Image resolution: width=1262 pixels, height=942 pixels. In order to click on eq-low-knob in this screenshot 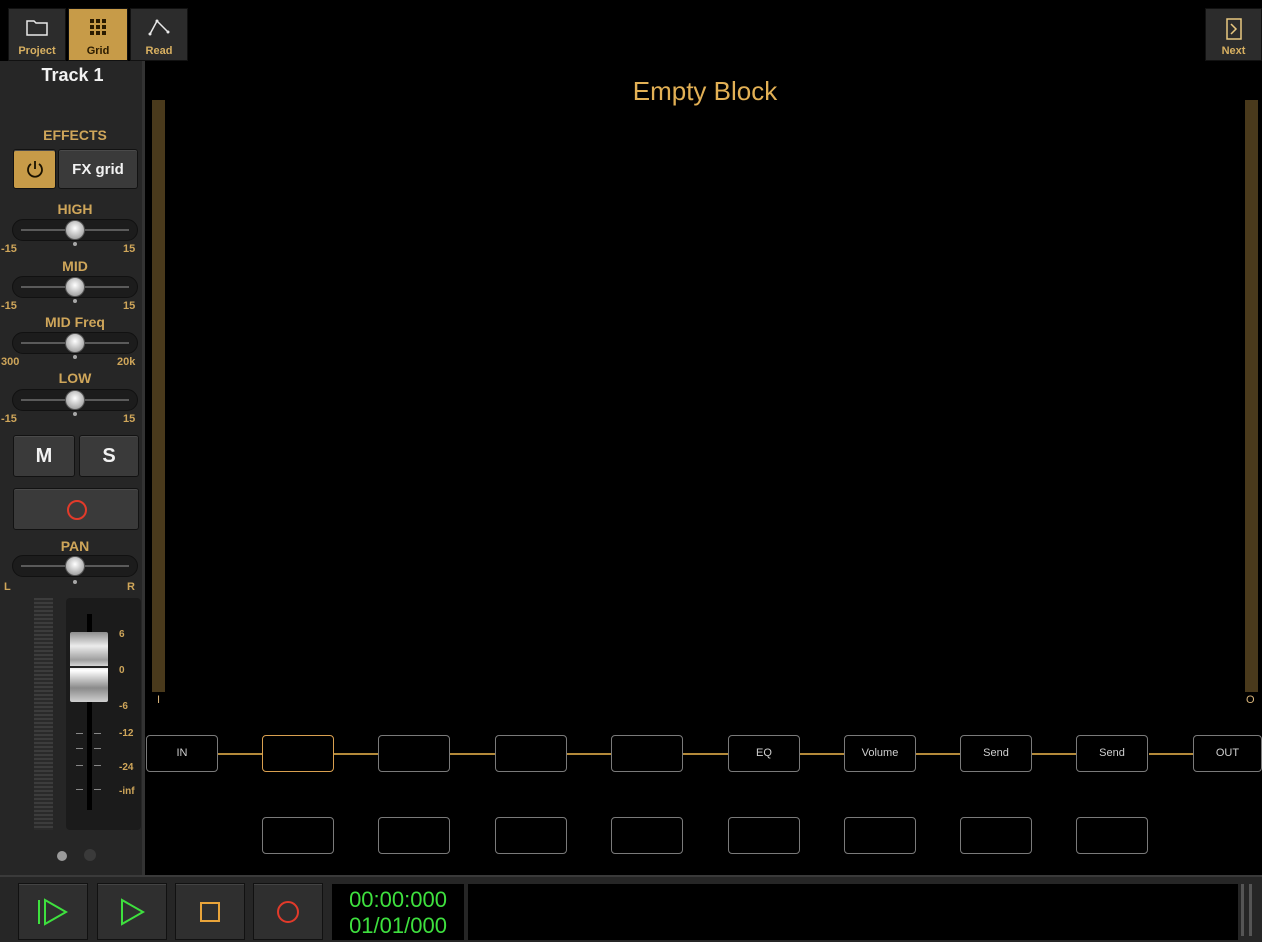, I will do `click(75, 400)`.